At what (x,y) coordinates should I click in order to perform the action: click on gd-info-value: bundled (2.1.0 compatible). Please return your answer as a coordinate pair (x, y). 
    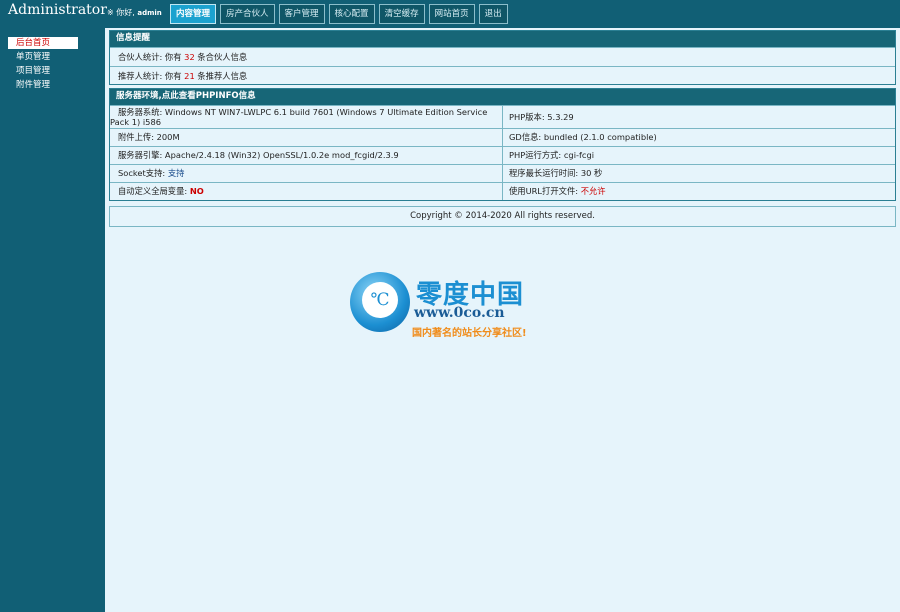
    Looking at the image, I should click on (600, 137).